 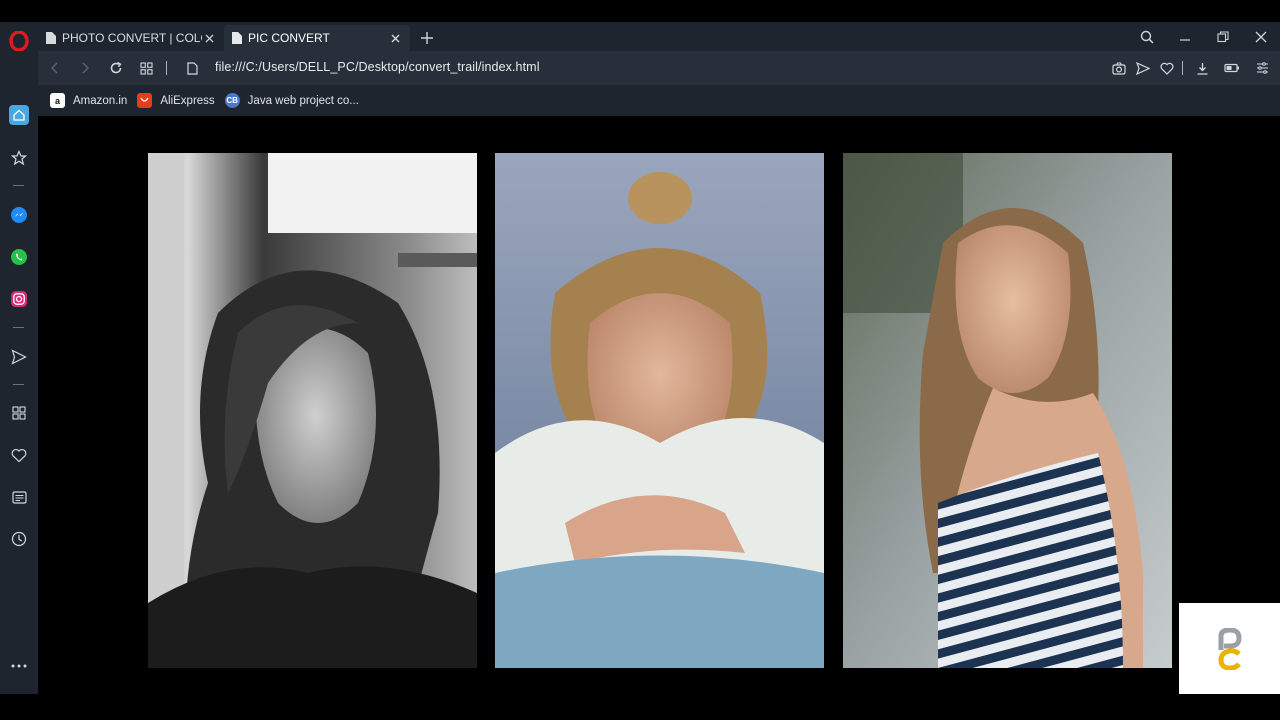 What do you see at coordinates (19, 497) in the screenshot?
I see `news-icon` at bounding box center [19, 497].